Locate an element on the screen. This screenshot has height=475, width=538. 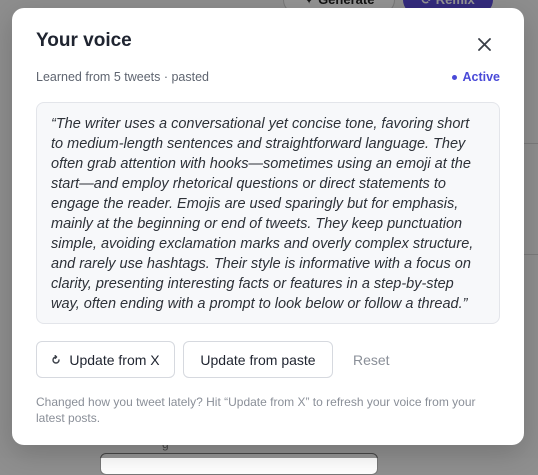
refresh-icon is located at coordinates (56, 359).